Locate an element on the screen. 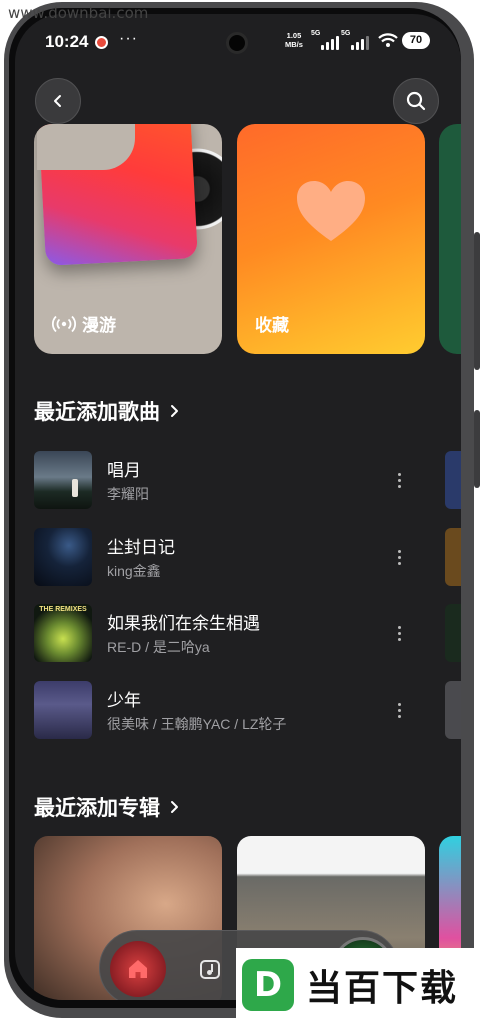 The image size is (480, 1022). volume-button is located at coordinates (477, 301).